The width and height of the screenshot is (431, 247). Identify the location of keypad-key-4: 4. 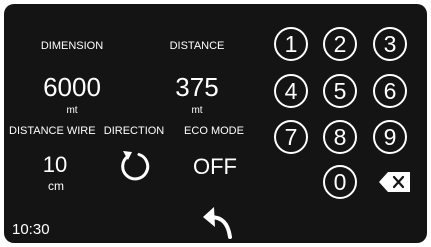
(291, 91).